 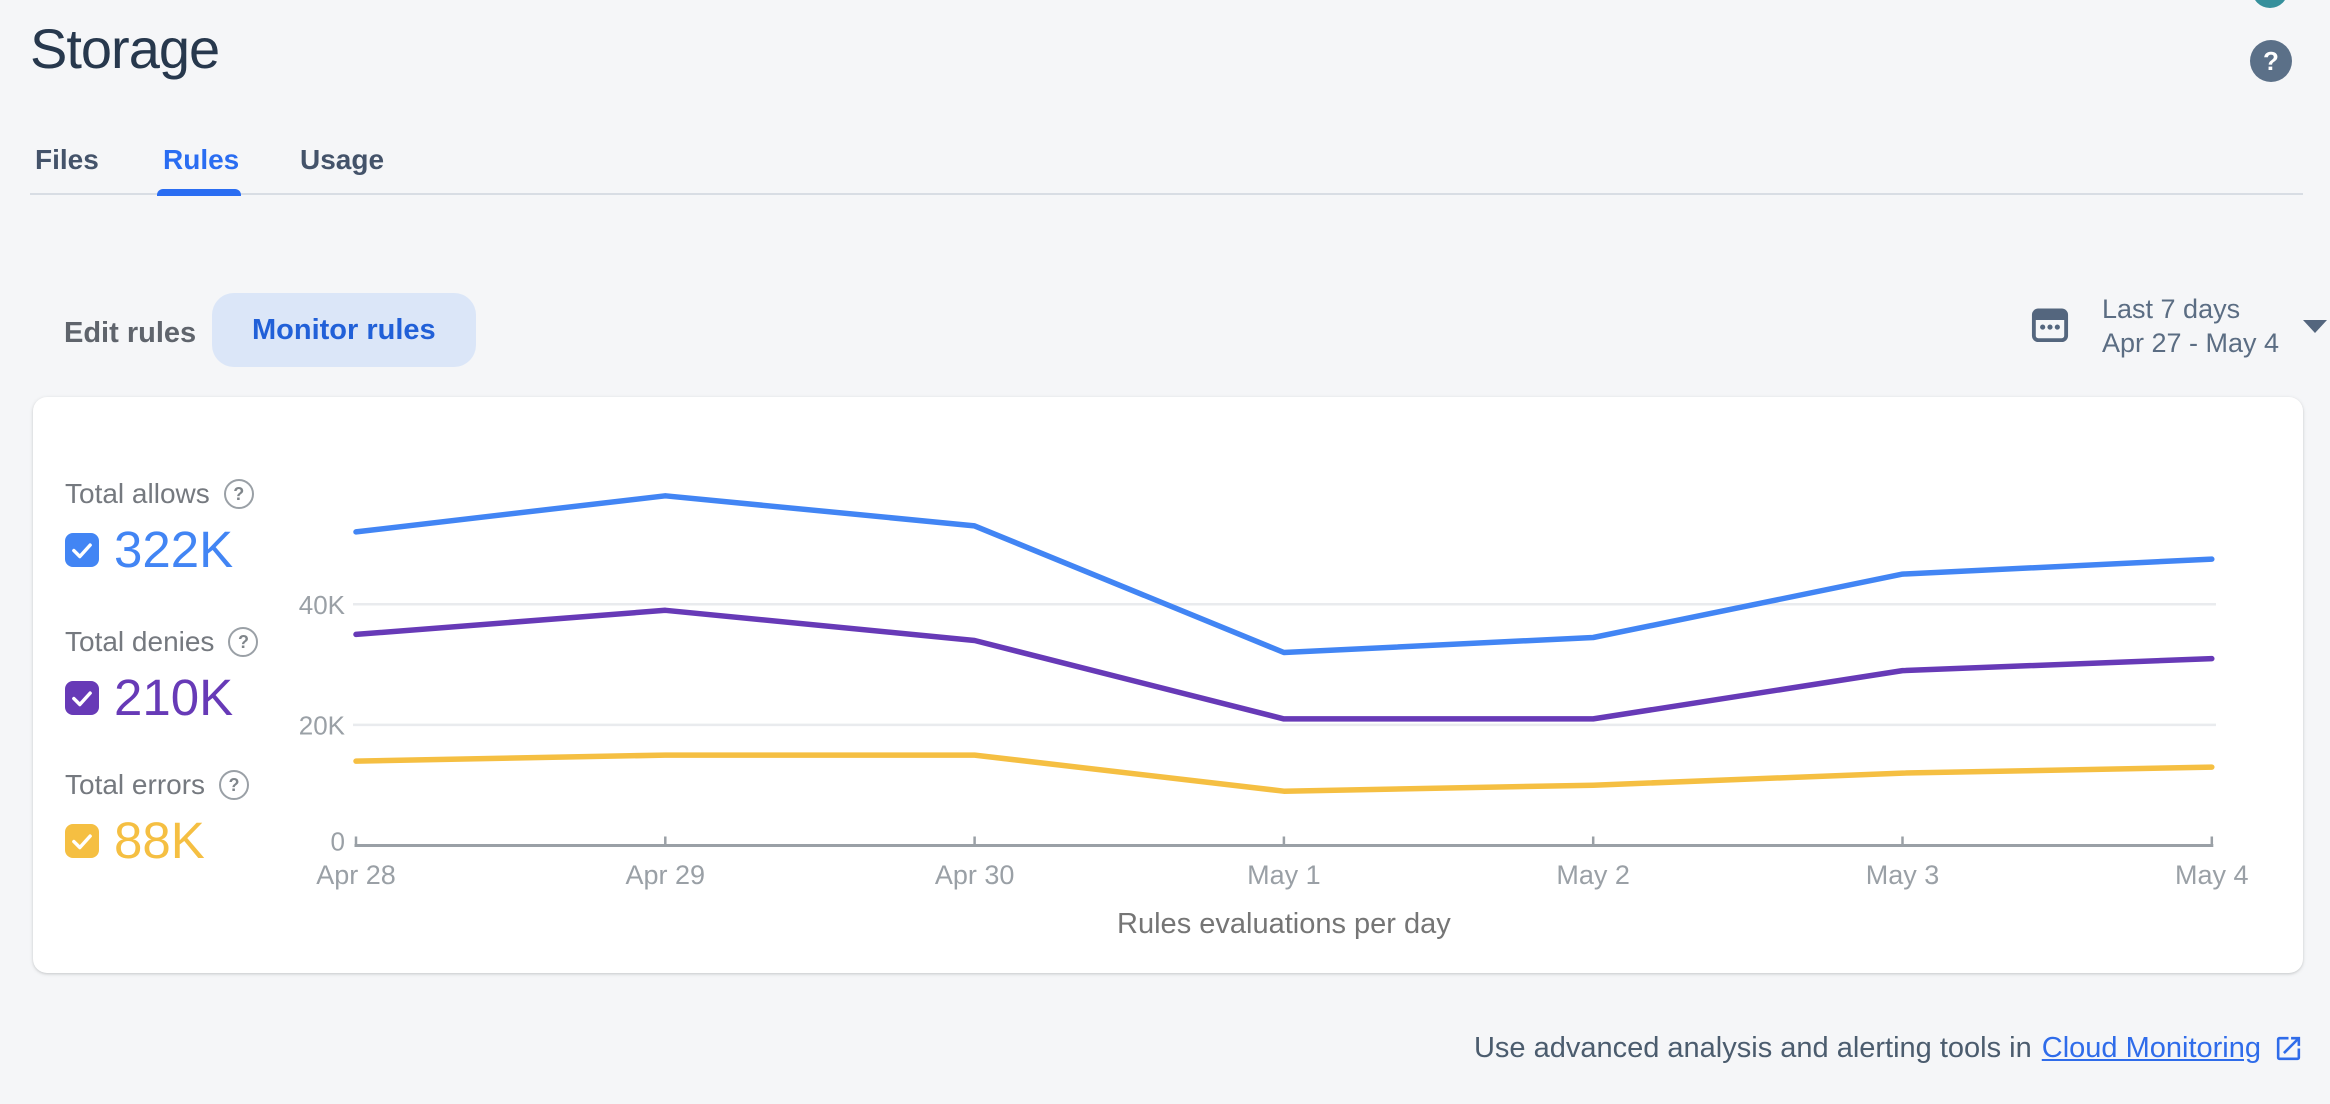 What do you see at coordinates (666, 875) in the screenshot?
I see `svg-text: Apr 29` at bounding box center [666, 875].